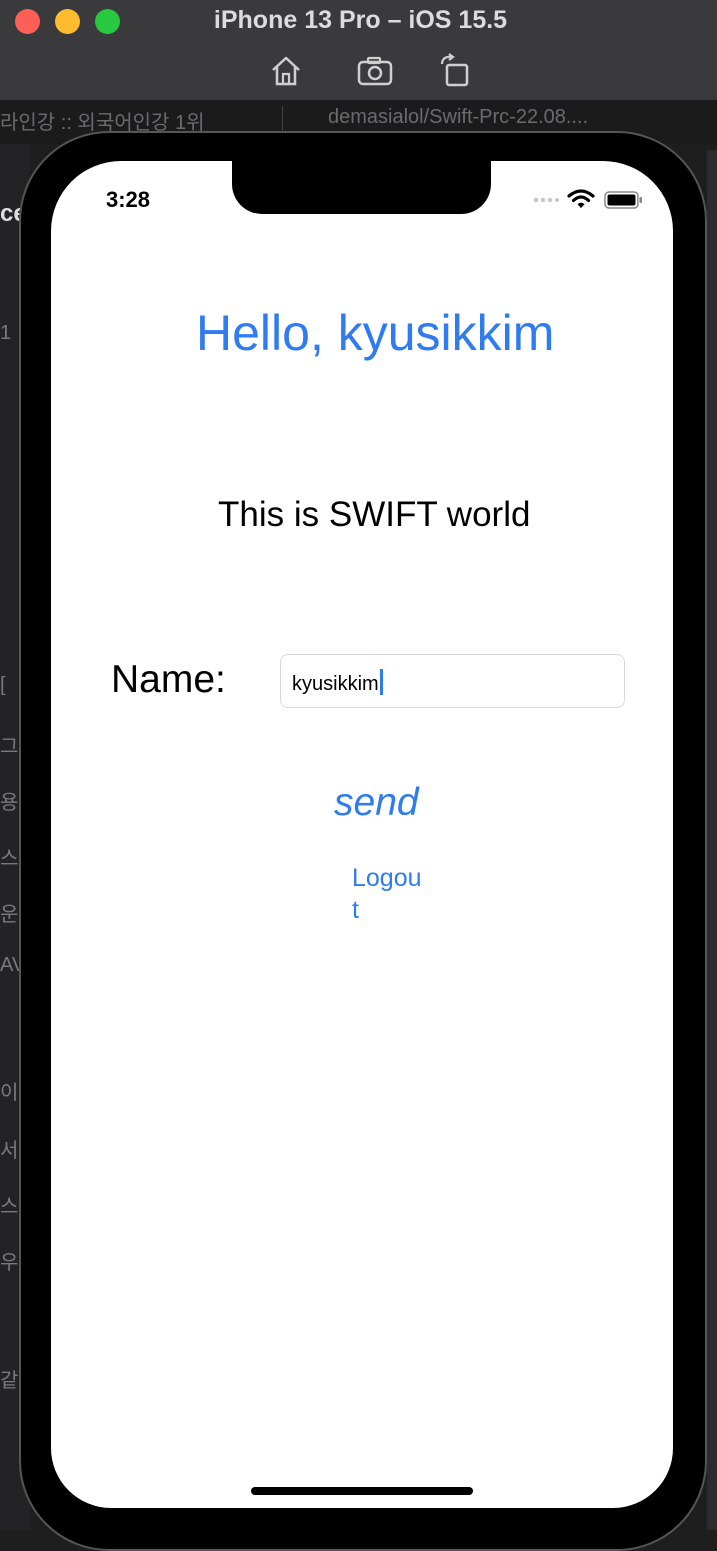 Image resolution: width=717 pixels, height=1551 pixels. Describe the element at coordinates (546, 200) in the screenshot. I see `signal-dots-icon` at that location.